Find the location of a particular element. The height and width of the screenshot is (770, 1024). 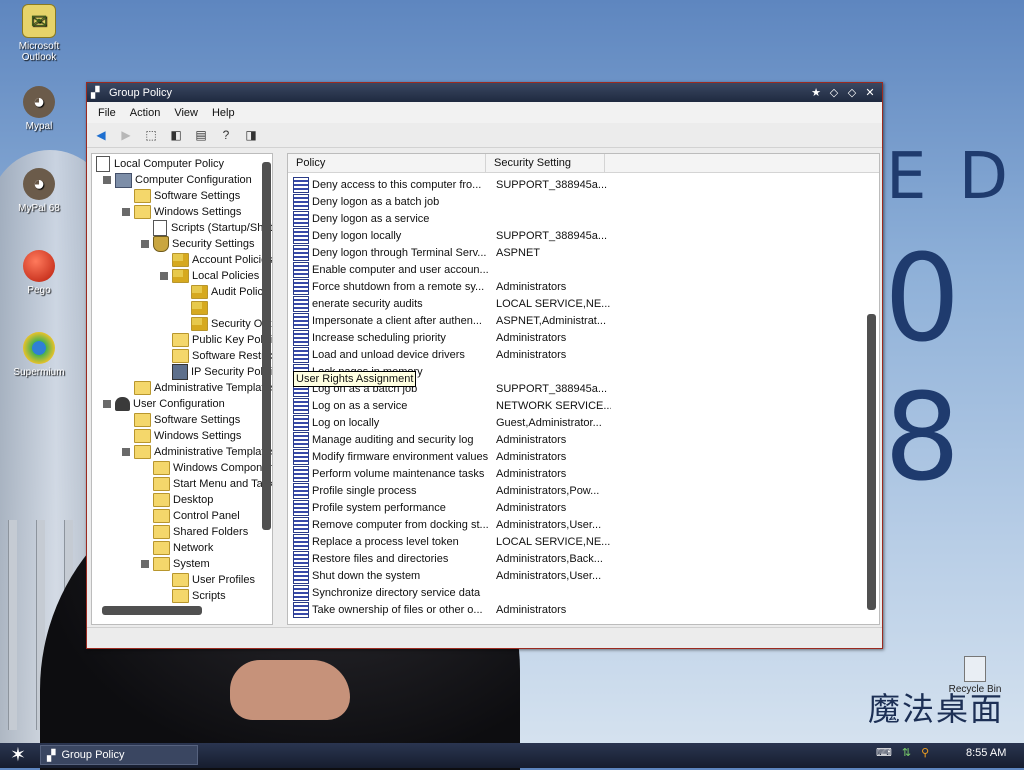

tree-node: IP Security Polici is located at coordinates (216, 372).